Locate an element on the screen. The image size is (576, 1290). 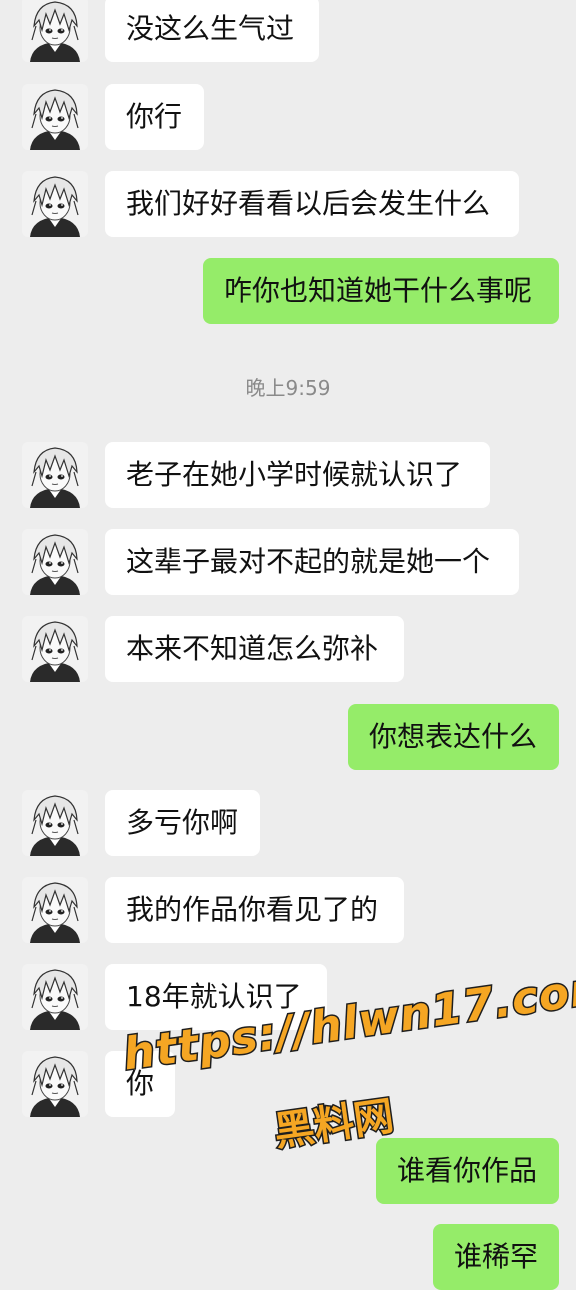
message-bubble-incoming: 18年就认识了 is located at coordinates (216, 997).